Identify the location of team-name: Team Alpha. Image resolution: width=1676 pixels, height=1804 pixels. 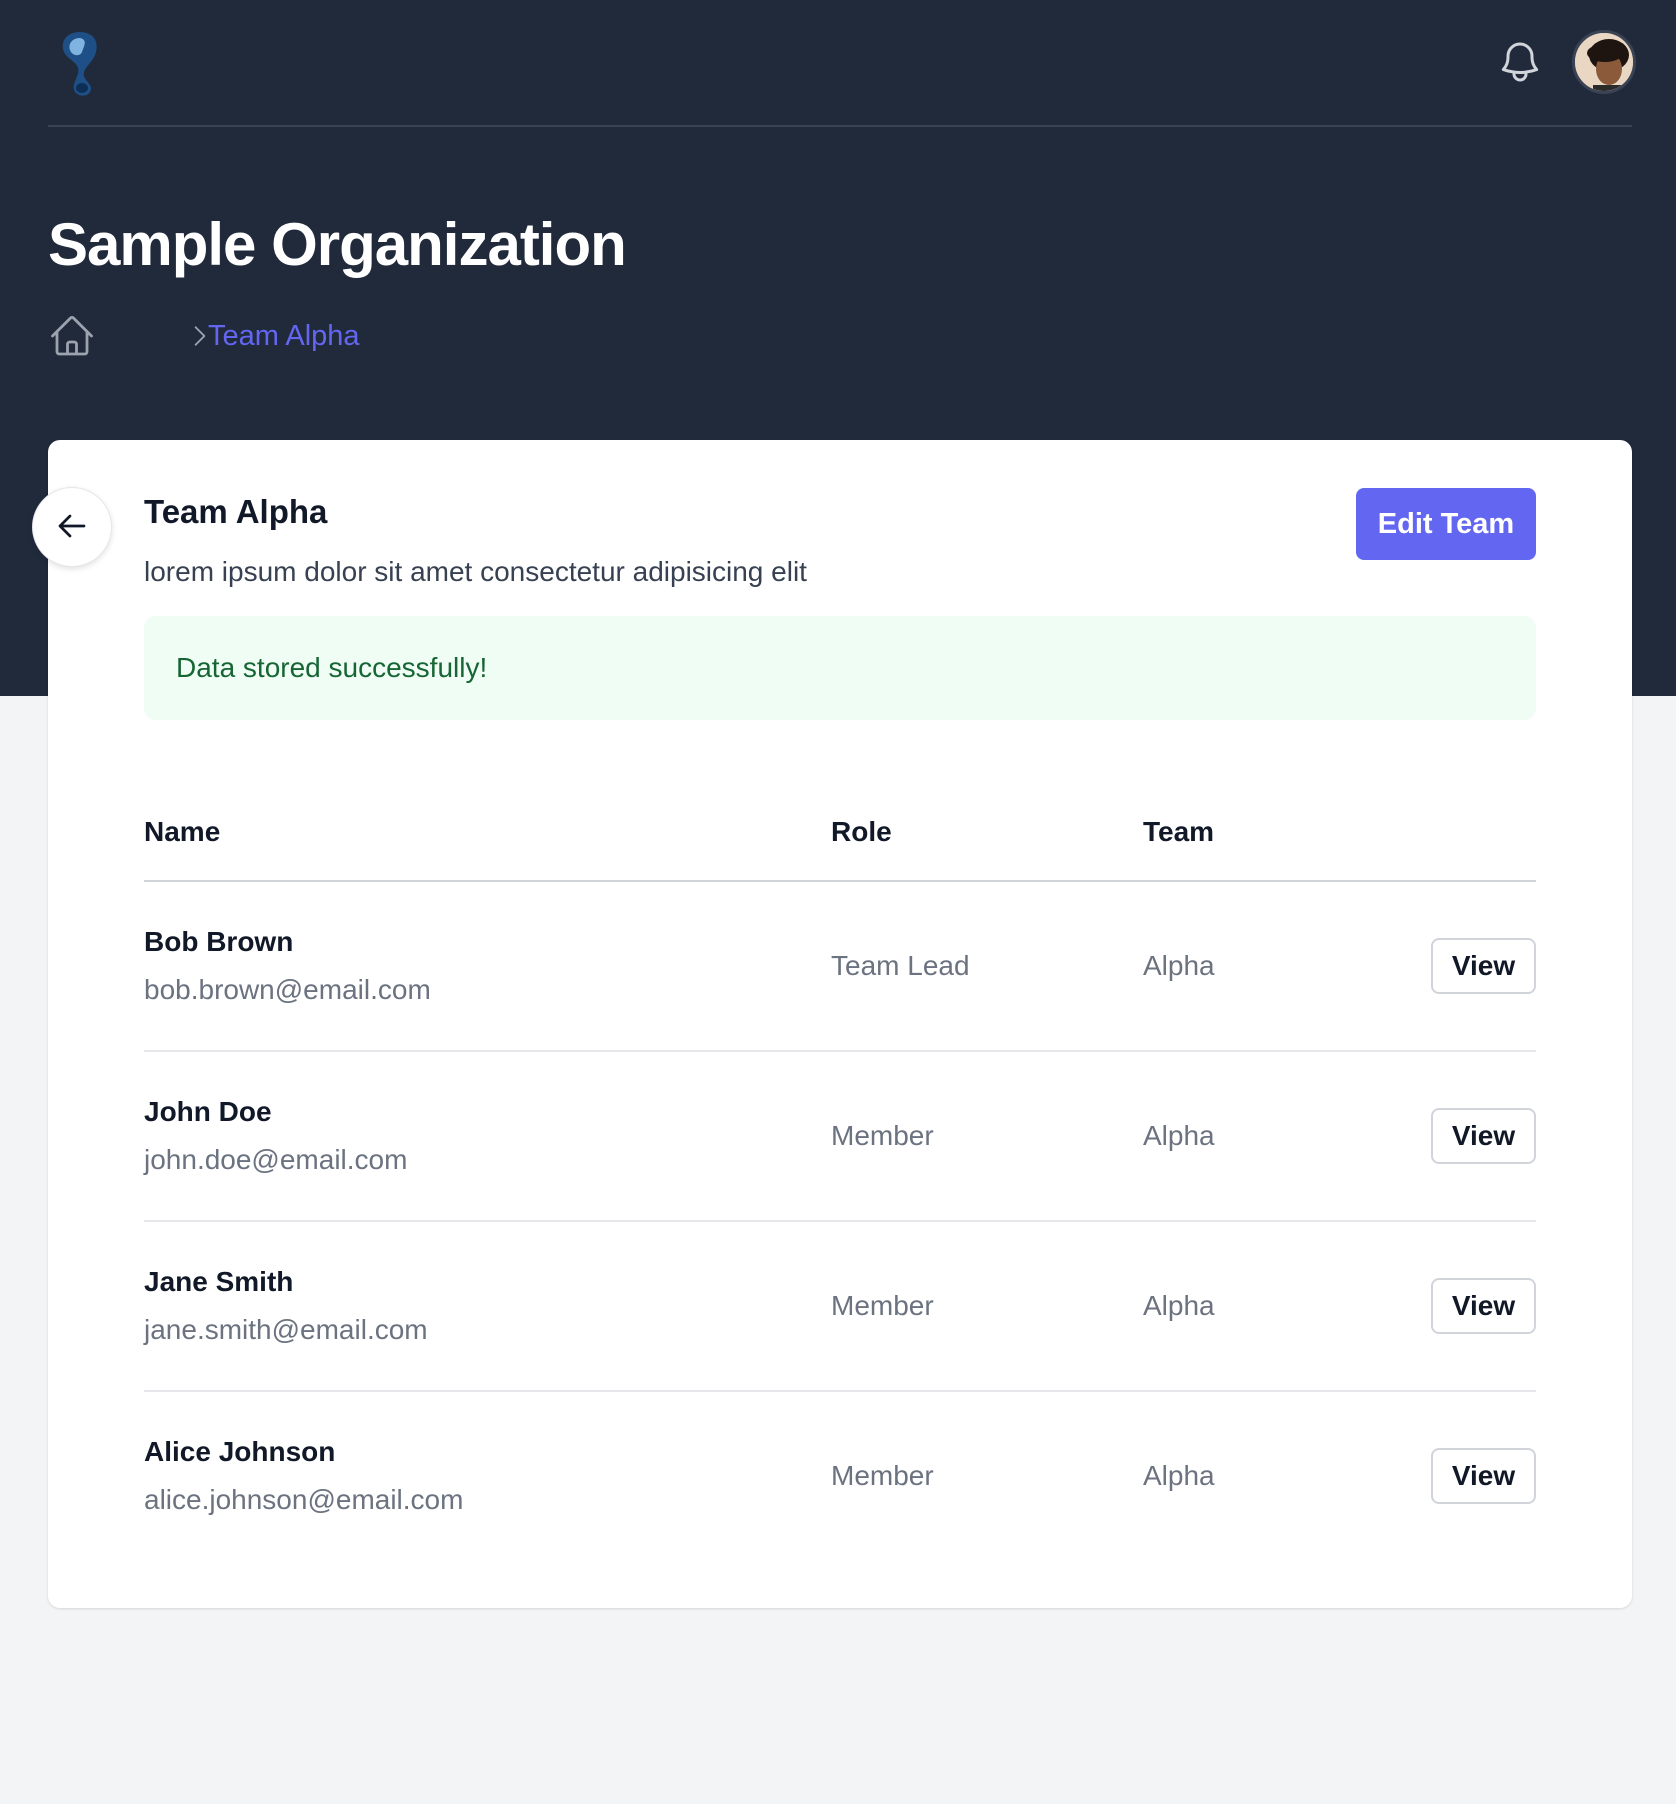
(236, 511).